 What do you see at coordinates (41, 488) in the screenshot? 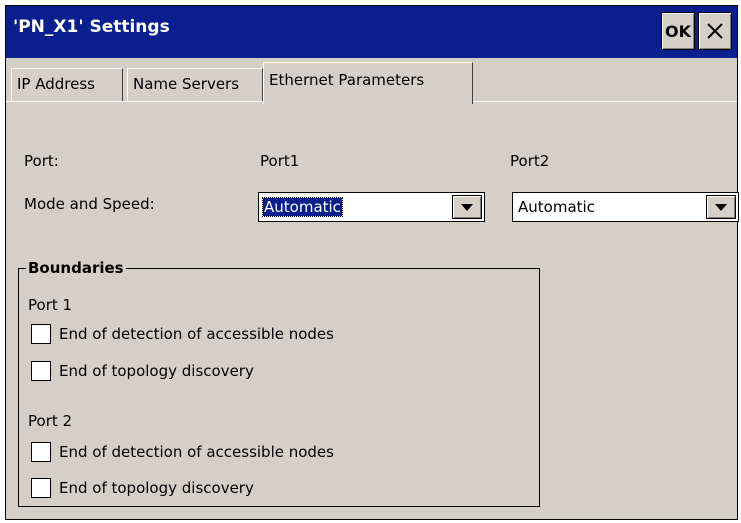
I see `port2-topology-checkbox` at bounding box center [41, 488].